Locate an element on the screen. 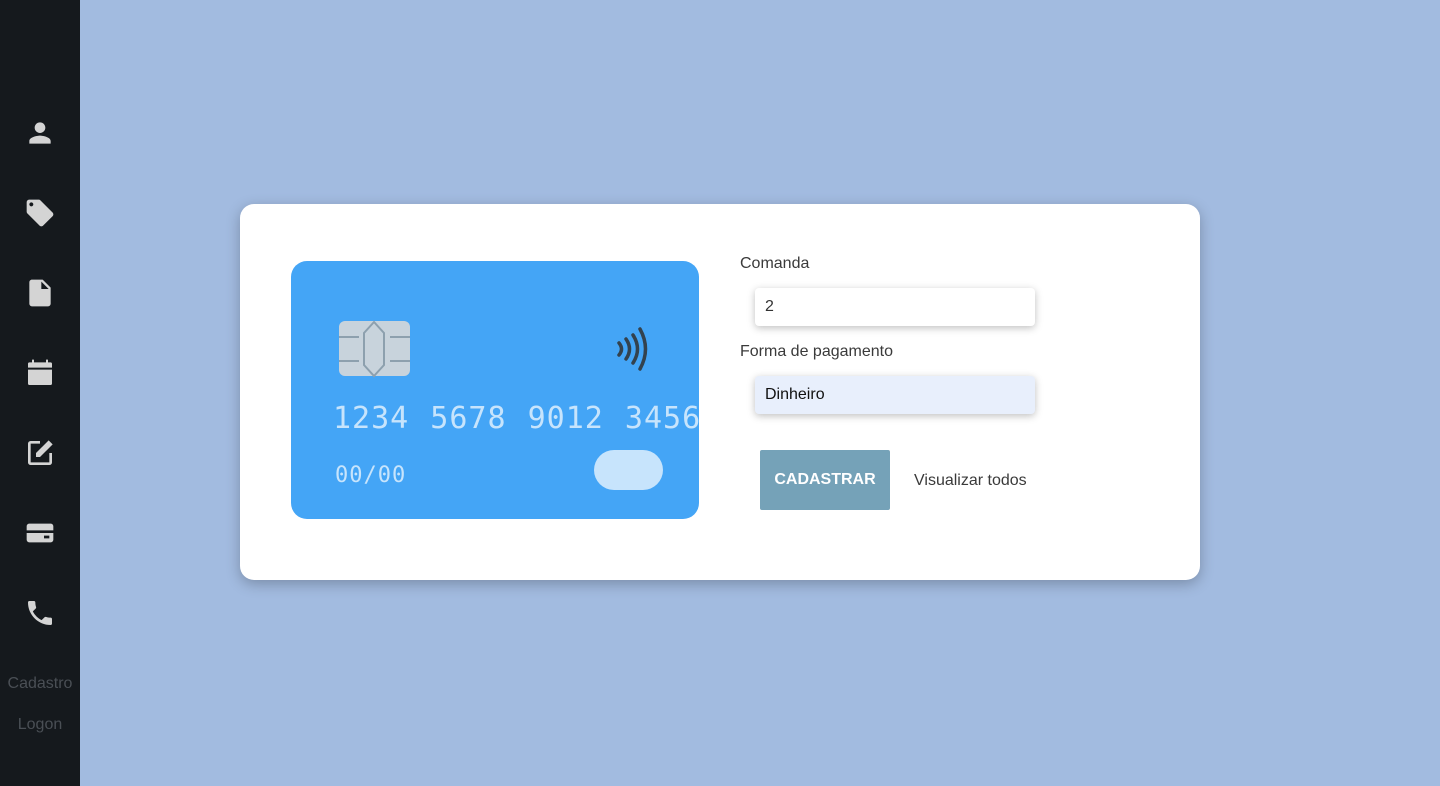 This screenshot has width=1440, height=786. contactless-icon is located at coordinates (632, 349).